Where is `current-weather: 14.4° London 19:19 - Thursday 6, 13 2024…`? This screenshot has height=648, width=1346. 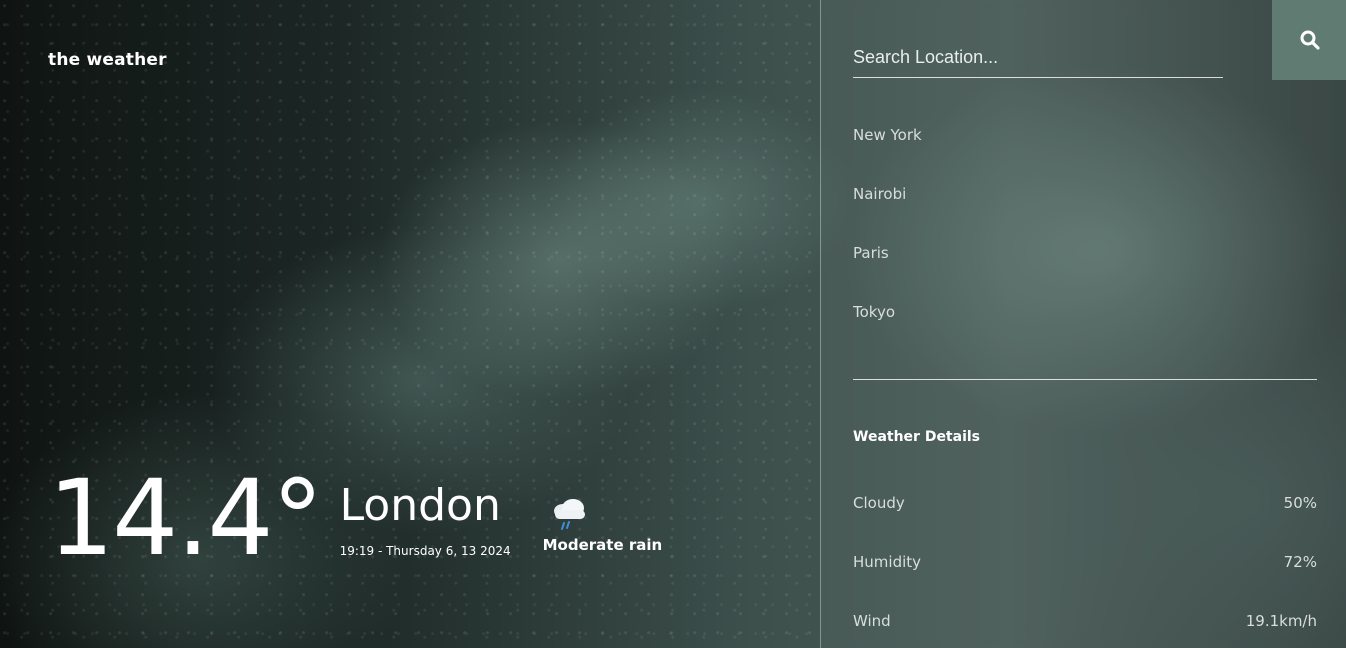 current-weather: 14.4° London 19:19 - Thursday 6, 13 2024… is located at coordinates (355, 516).